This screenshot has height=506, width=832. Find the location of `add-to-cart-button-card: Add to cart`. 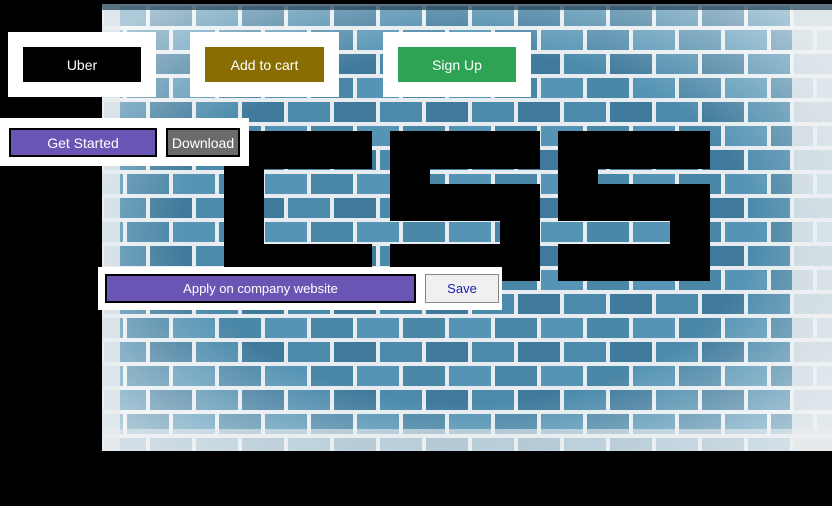

add-to-cart-button-card: Add to cart is located at coordinates (264, 64).